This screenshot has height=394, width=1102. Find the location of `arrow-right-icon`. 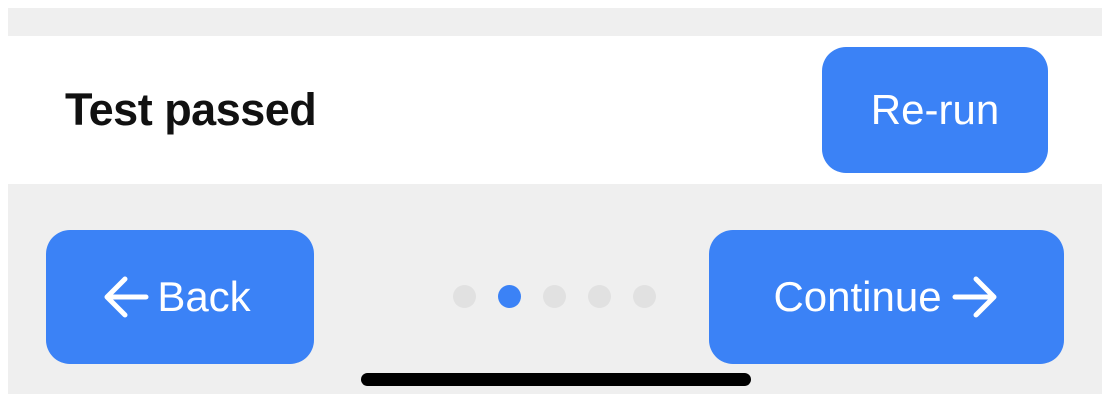

arrow-right-icon is located at coordinates (974, 297).